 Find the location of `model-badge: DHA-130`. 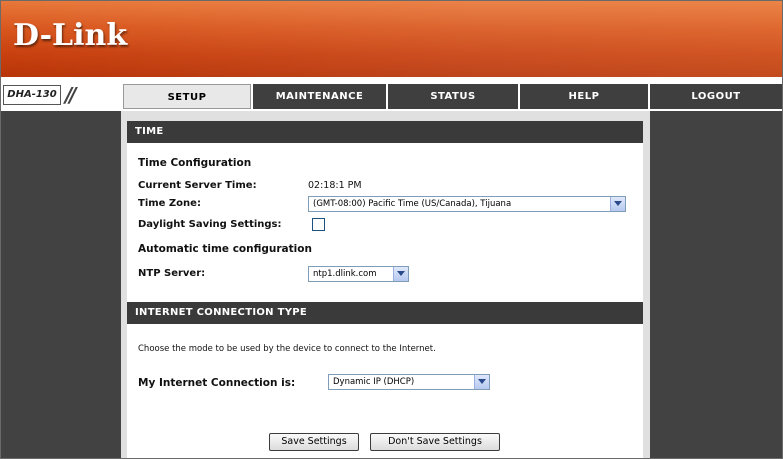

model-badge: DHA-130 is located at coordinates (32, 95).